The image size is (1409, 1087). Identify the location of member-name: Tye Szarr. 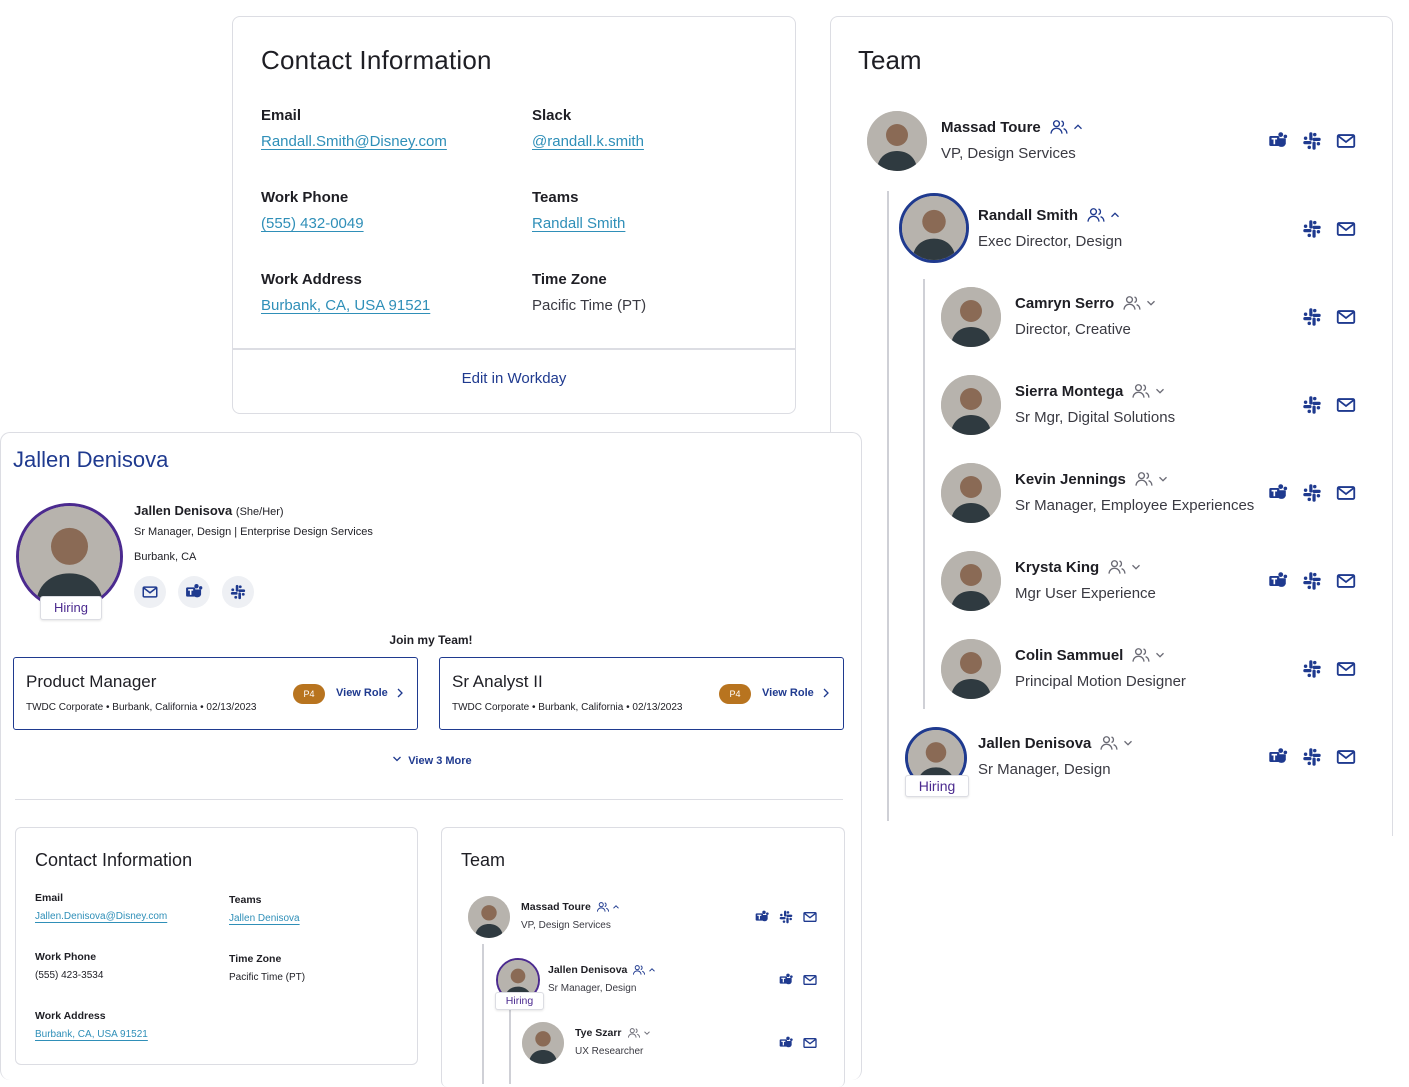
(613, 1033).